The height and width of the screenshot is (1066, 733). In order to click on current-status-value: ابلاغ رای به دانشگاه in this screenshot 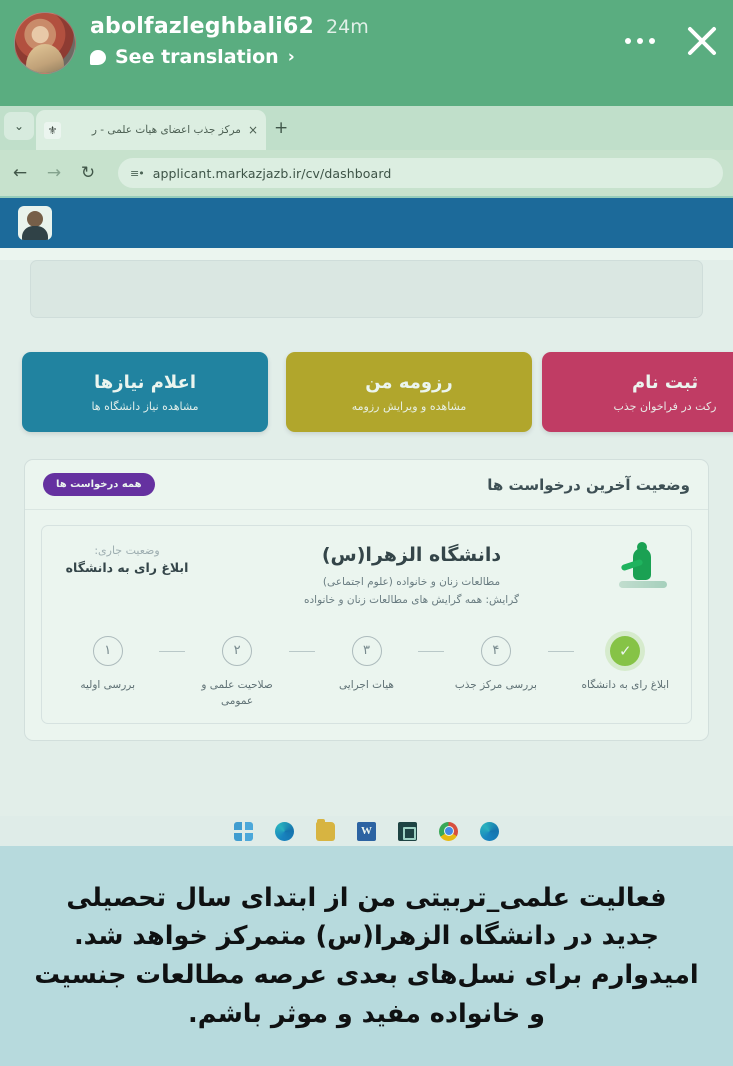, I will do `click(127, 567)`.